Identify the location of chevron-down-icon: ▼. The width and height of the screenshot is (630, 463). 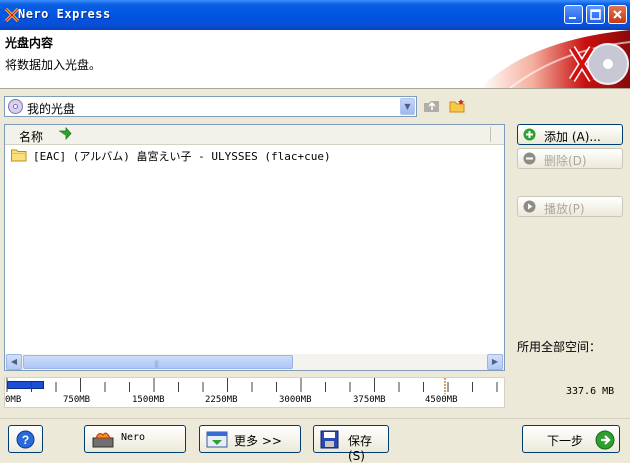
(407, 106).